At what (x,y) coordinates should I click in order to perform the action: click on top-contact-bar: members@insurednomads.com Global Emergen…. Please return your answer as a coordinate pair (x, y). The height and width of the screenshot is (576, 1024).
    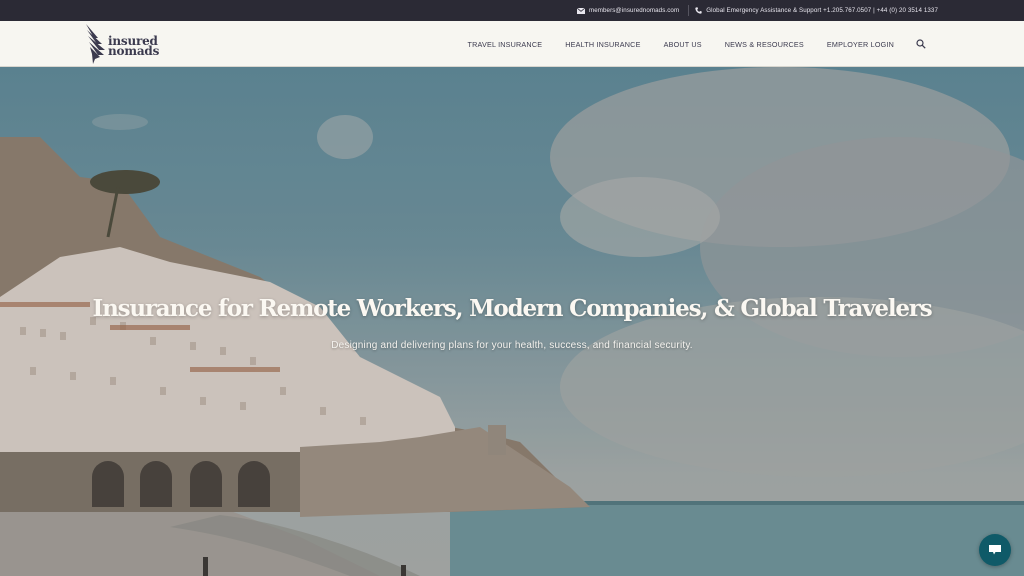
    Looking at the image, I should click on (512, 10).